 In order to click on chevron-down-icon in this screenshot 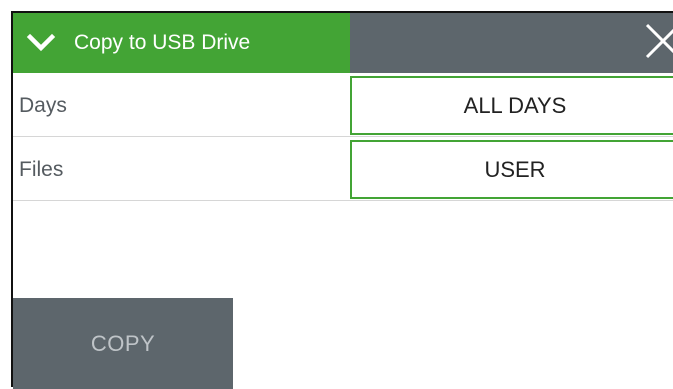, I will do `click(41, 43)`.